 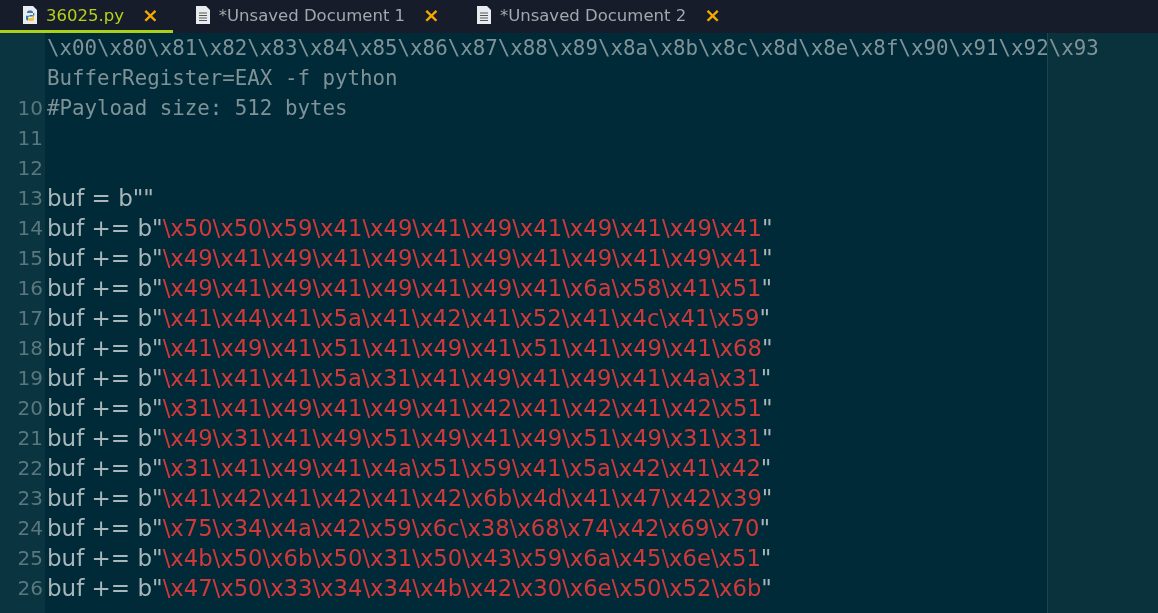 What do you see at coordinates (461, 468) in the screenshot?
I see `string-literal: \x31\x41\x49\x41\x4a\x51\x59\x41\x5a\x42\x41\x42` at bounding box center [461, 468].